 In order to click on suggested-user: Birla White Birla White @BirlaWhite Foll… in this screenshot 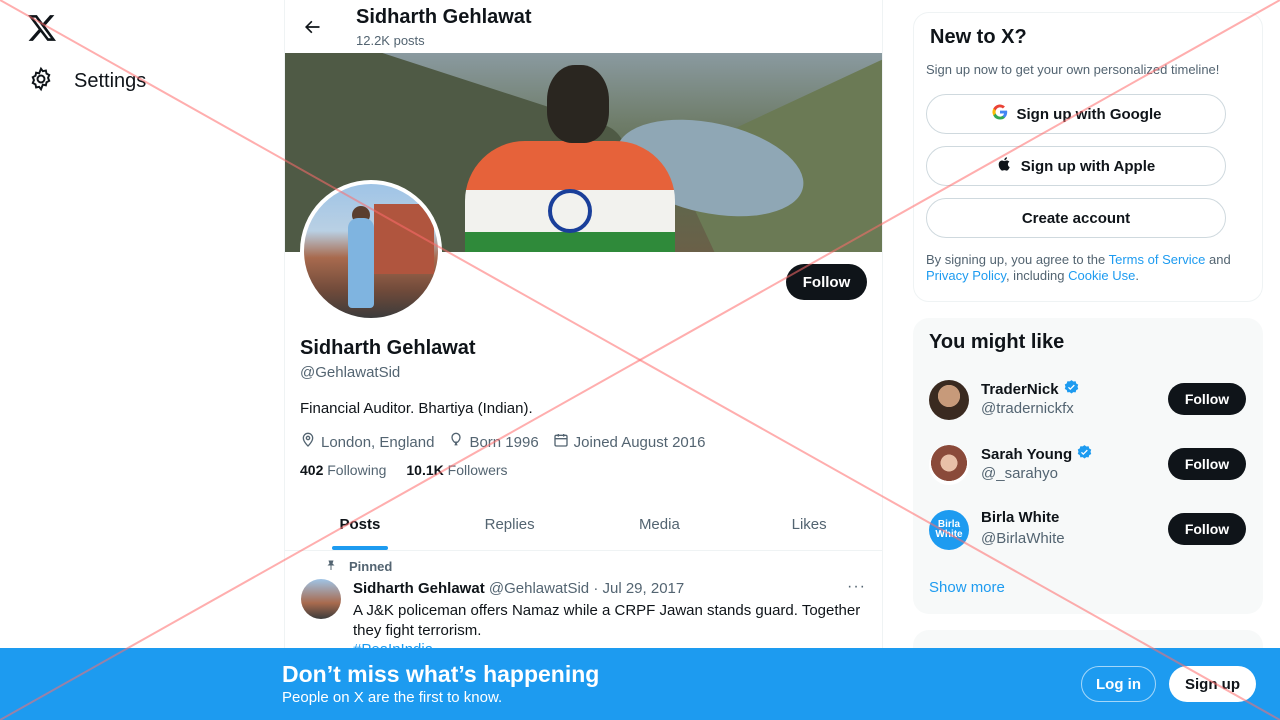, I will do `click(1088, 532)`.